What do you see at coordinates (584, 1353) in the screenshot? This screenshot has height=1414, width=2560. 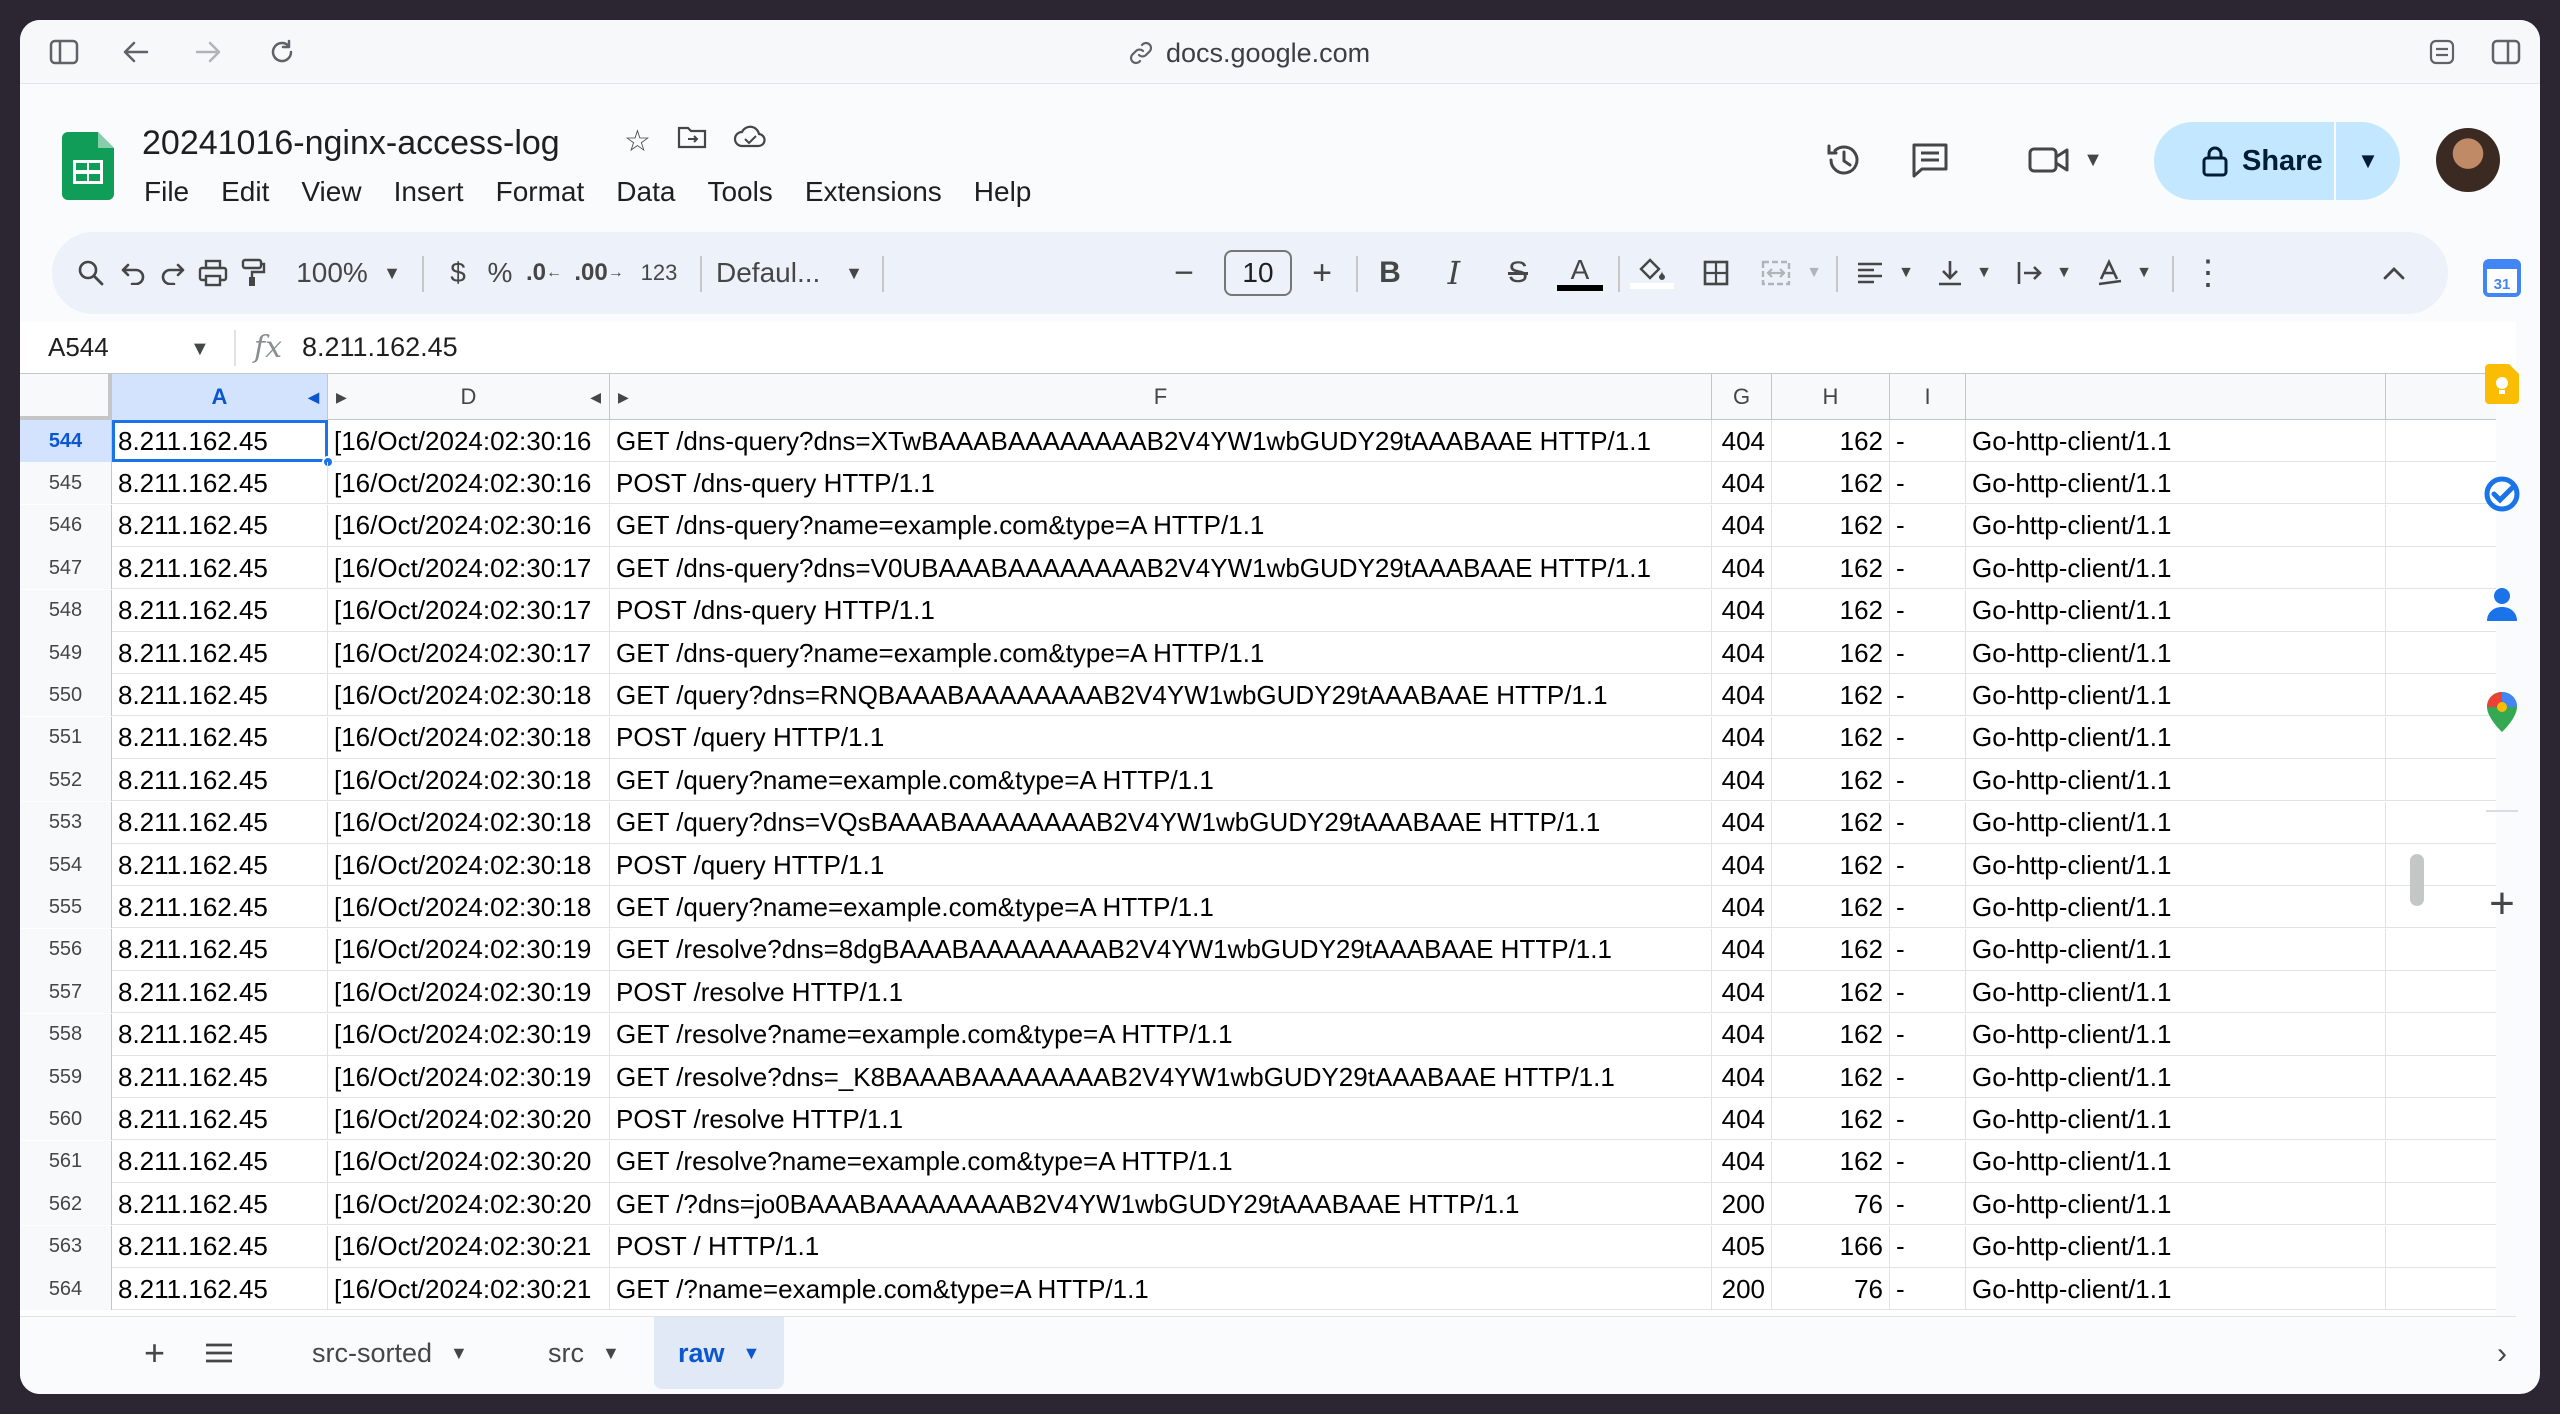 I see `sheet-tab-src: src ▼` at bounding box center [584, 1353].